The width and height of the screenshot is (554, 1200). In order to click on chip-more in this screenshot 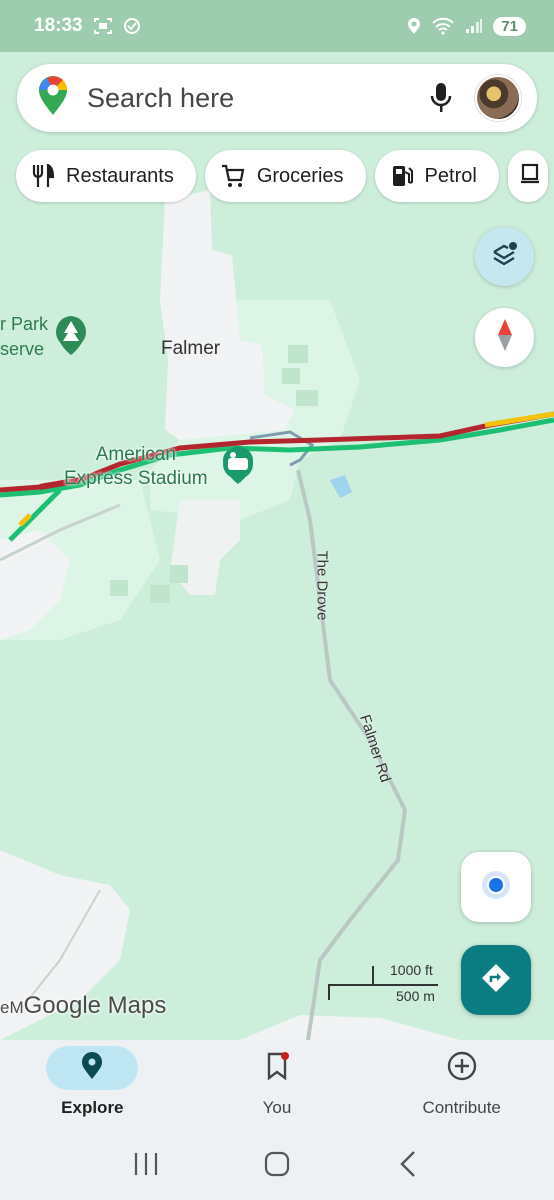, I will do `click(527, 176)`.